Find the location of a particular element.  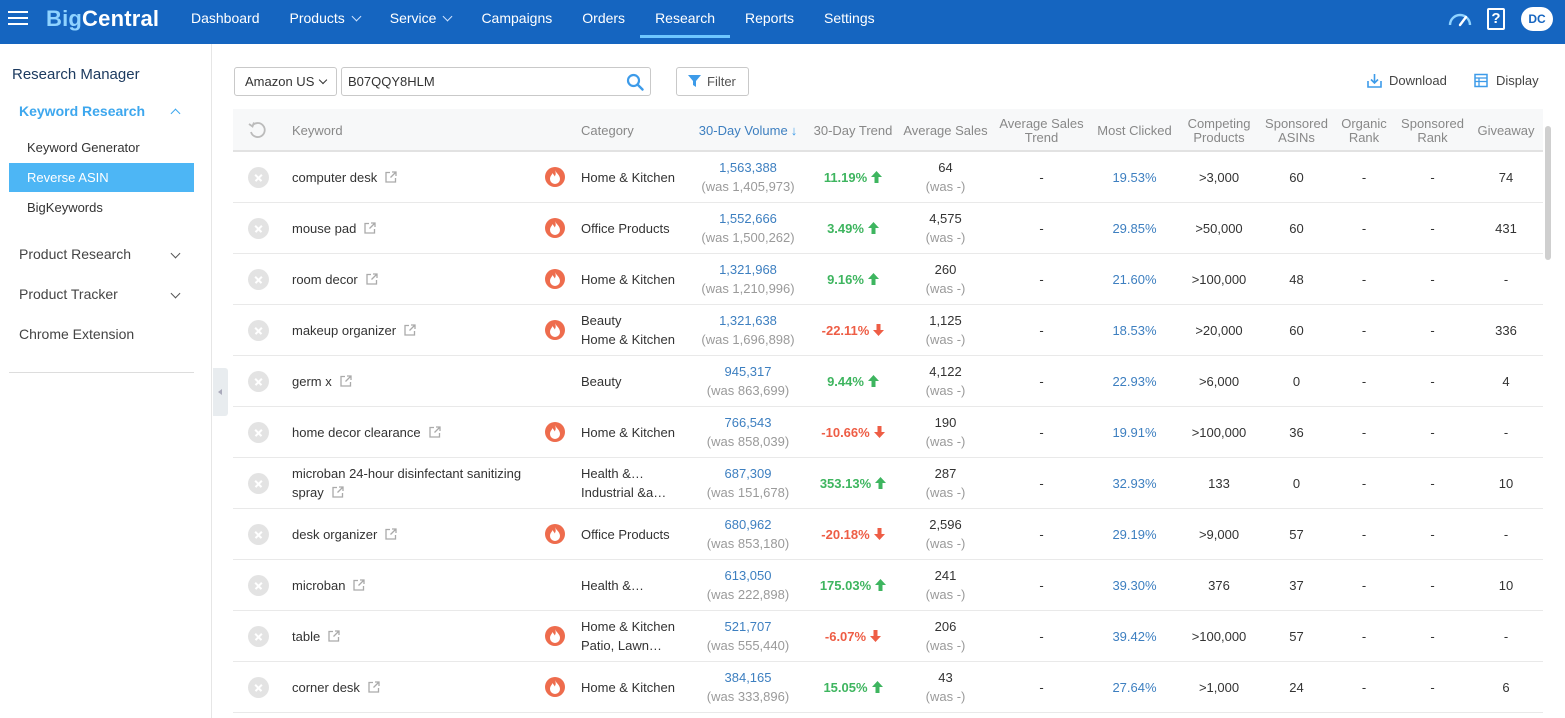

keyword-text: spray is located at coordinates (308, 492).